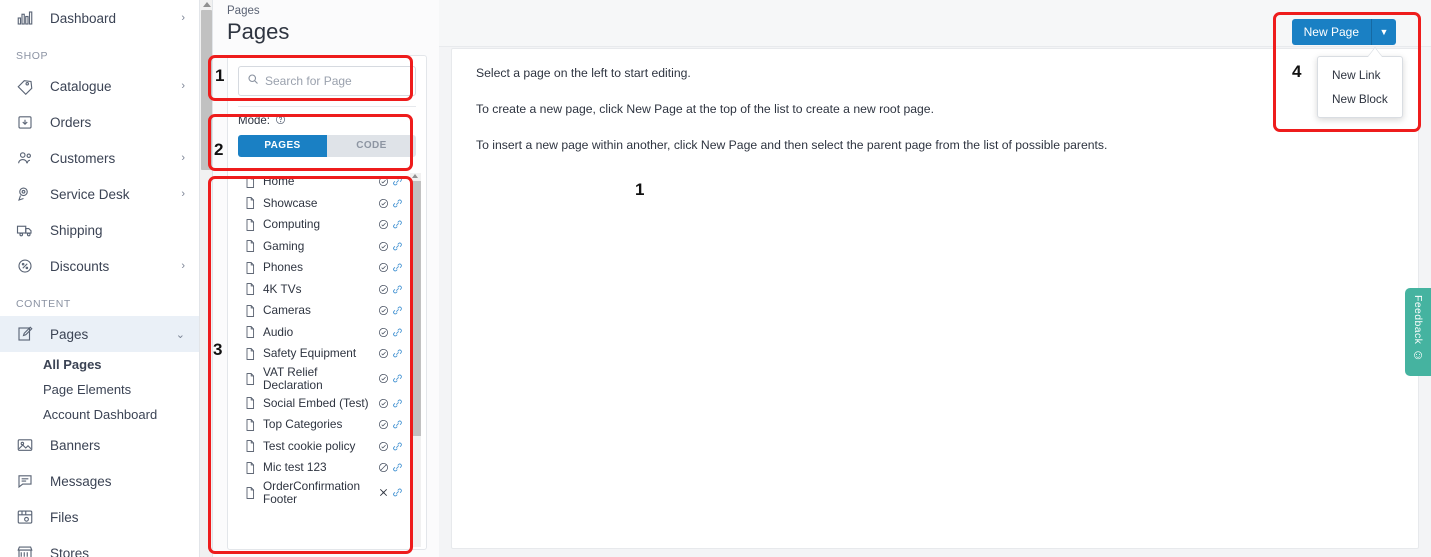 The image size is (1431, 557). I want to click on sidebar-item-customers: Customers ›, so click(99, 158).